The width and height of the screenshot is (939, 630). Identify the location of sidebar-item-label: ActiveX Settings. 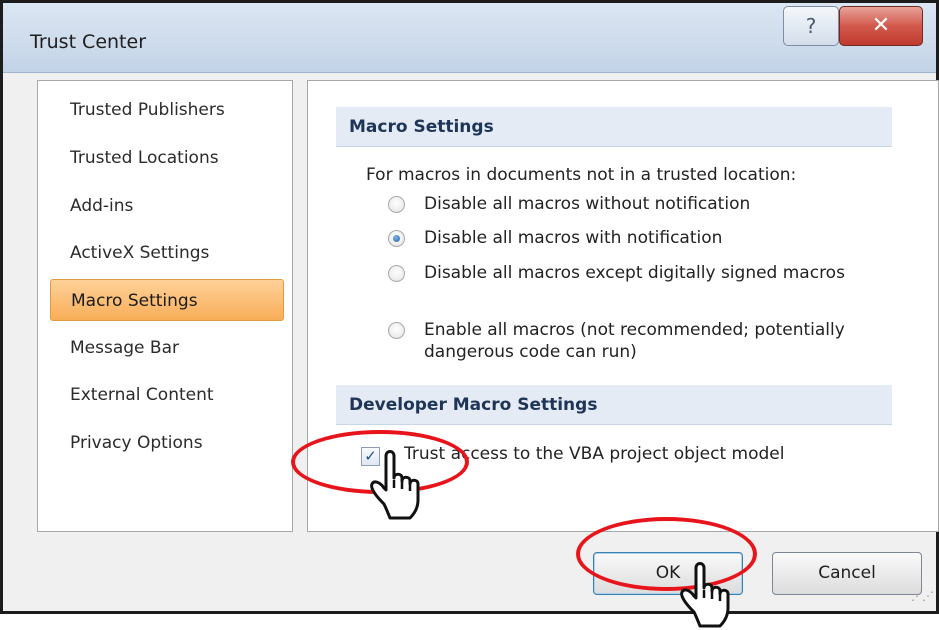
(140, 253).